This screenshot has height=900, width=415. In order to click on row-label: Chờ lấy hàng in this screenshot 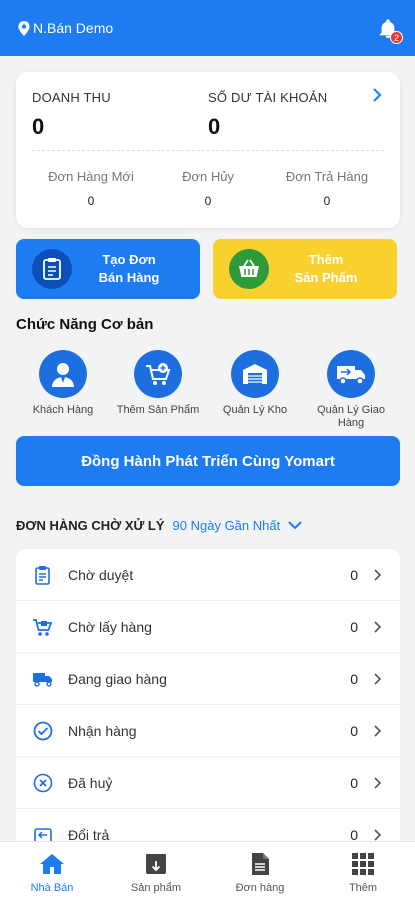, I will do `click(110, 626)`.